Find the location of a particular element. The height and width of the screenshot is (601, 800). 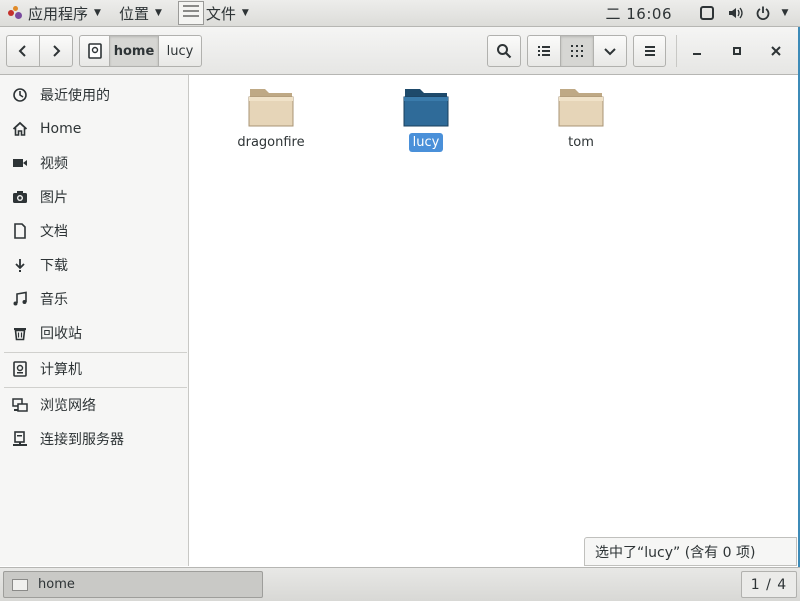

sidebar-item-label: 图片 is located at coordinates (54, 198).